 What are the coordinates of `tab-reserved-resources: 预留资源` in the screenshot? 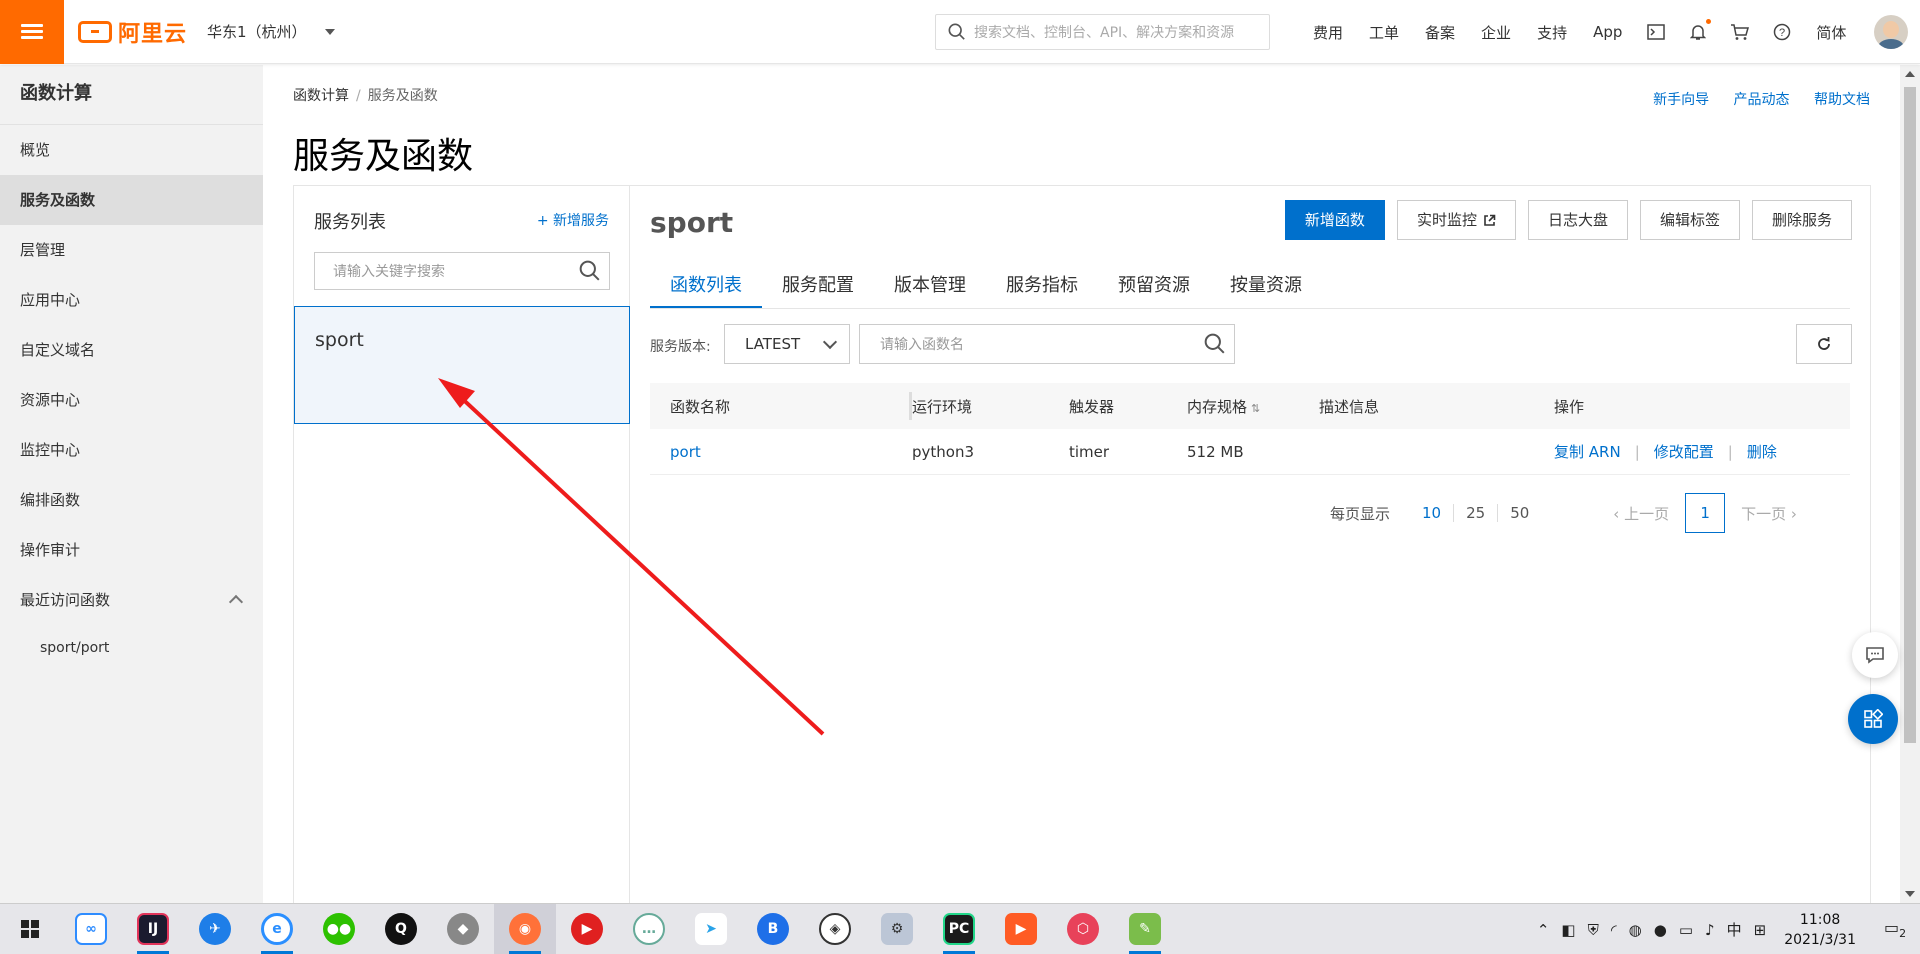 It's located at (1154, 287).